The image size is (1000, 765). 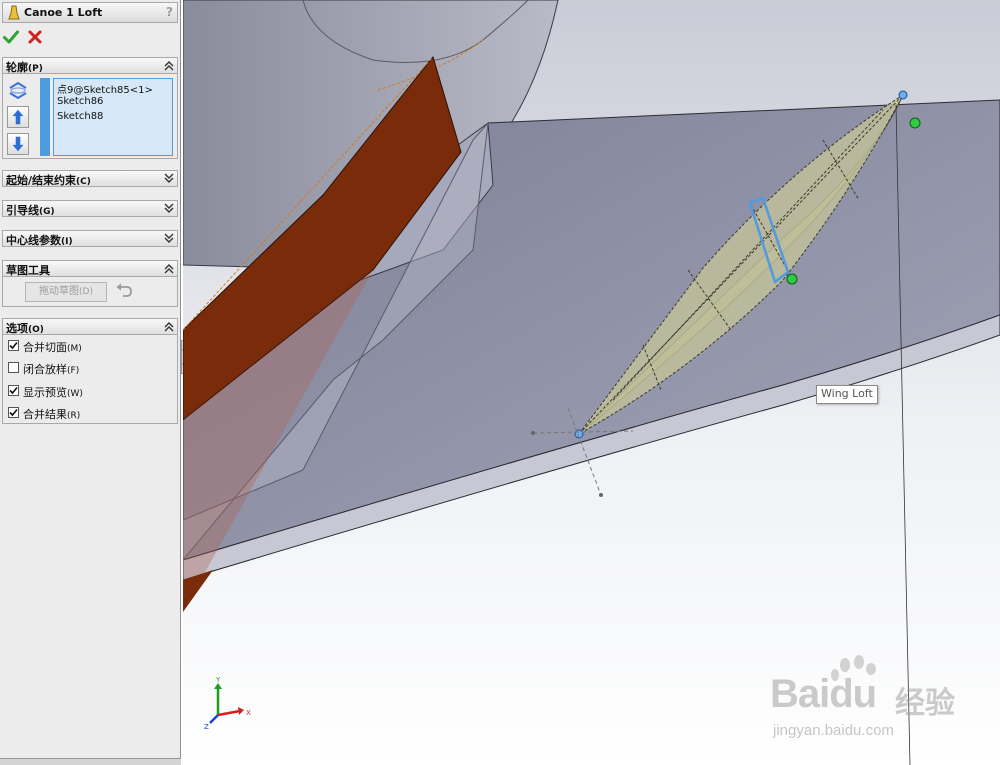 What do you see at coordinates (45, 392) in the screenshot?
I see `option-label: 显示预览` at bounding box center [45, 392].